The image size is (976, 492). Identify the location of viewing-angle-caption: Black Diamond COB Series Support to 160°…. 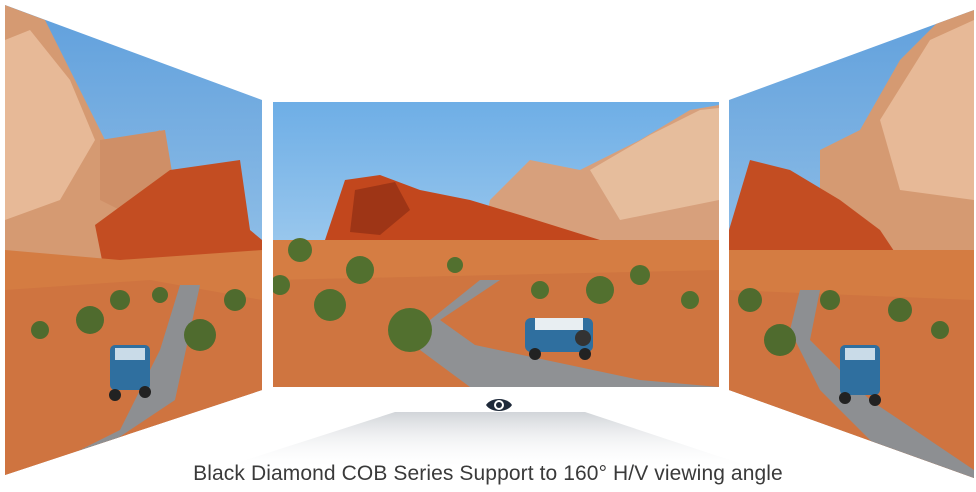
(488, 473).